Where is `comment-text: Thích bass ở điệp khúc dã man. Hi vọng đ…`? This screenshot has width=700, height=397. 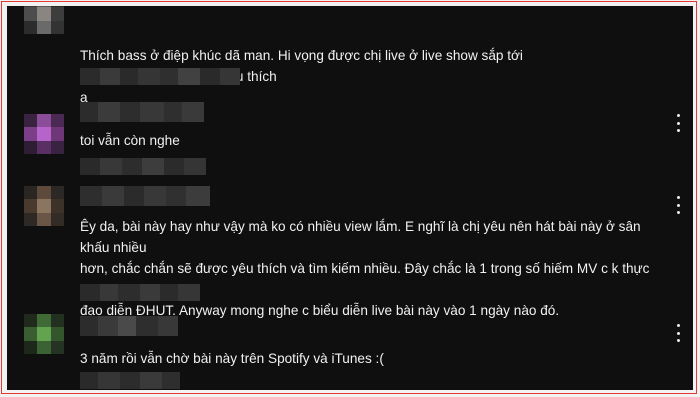
comment-text: Thích bass ở điệp khúc dã man. Hi vọng đ… is located at coordinates (301, 76).